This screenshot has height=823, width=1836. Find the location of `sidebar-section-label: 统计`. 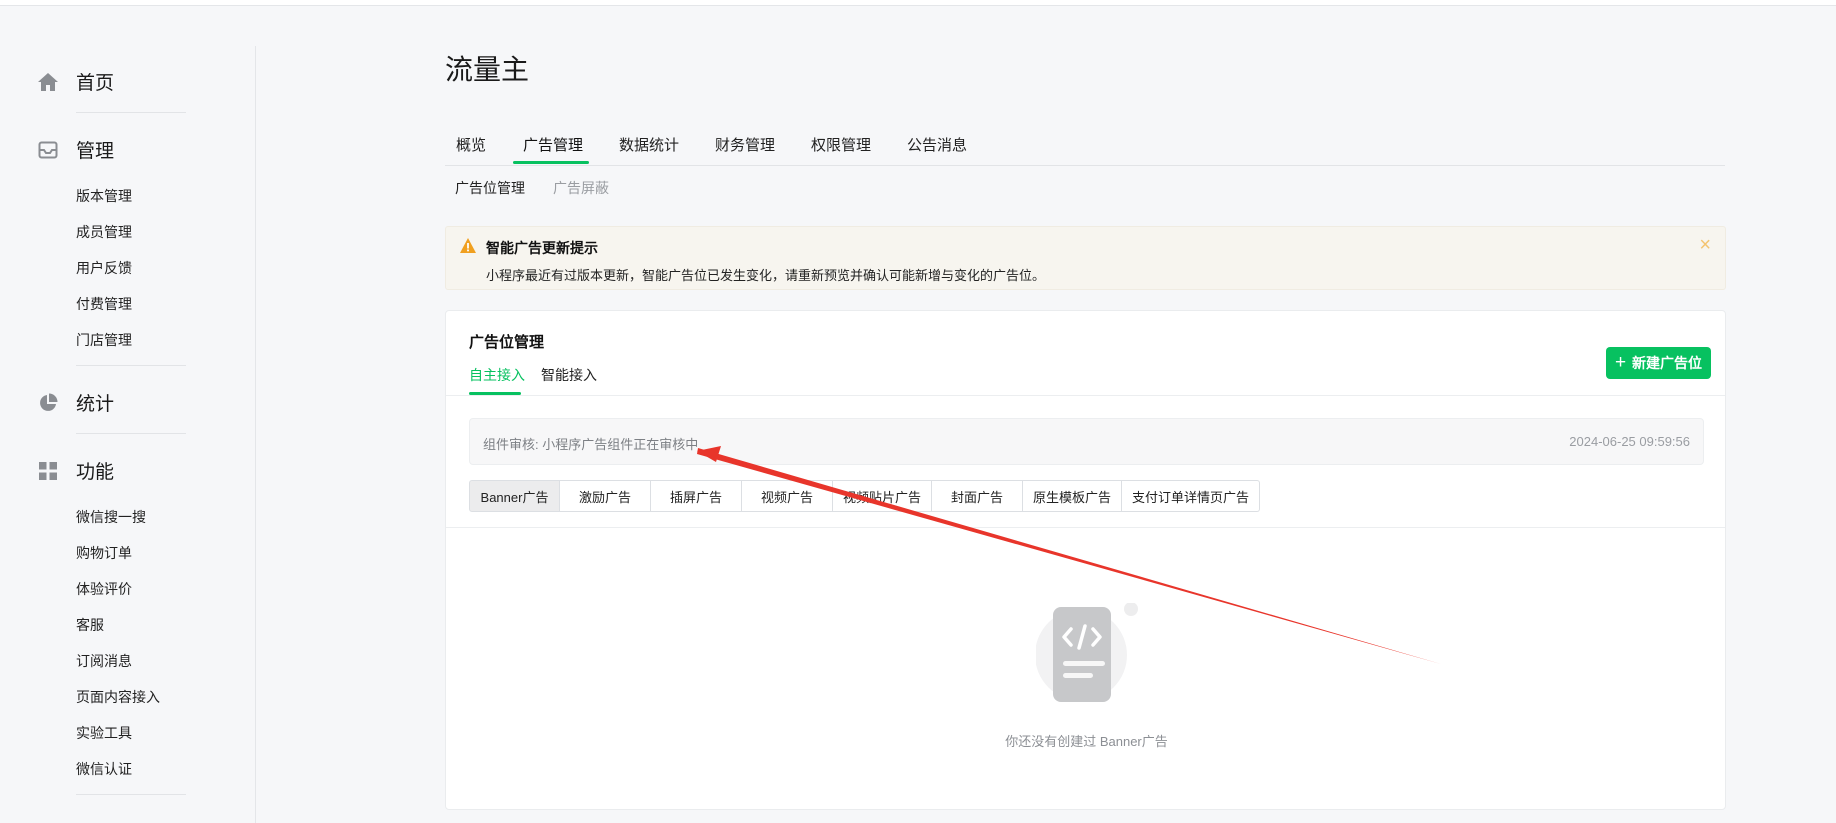

sidebar-section-label: 统计 is located at coordinates (95, 404).